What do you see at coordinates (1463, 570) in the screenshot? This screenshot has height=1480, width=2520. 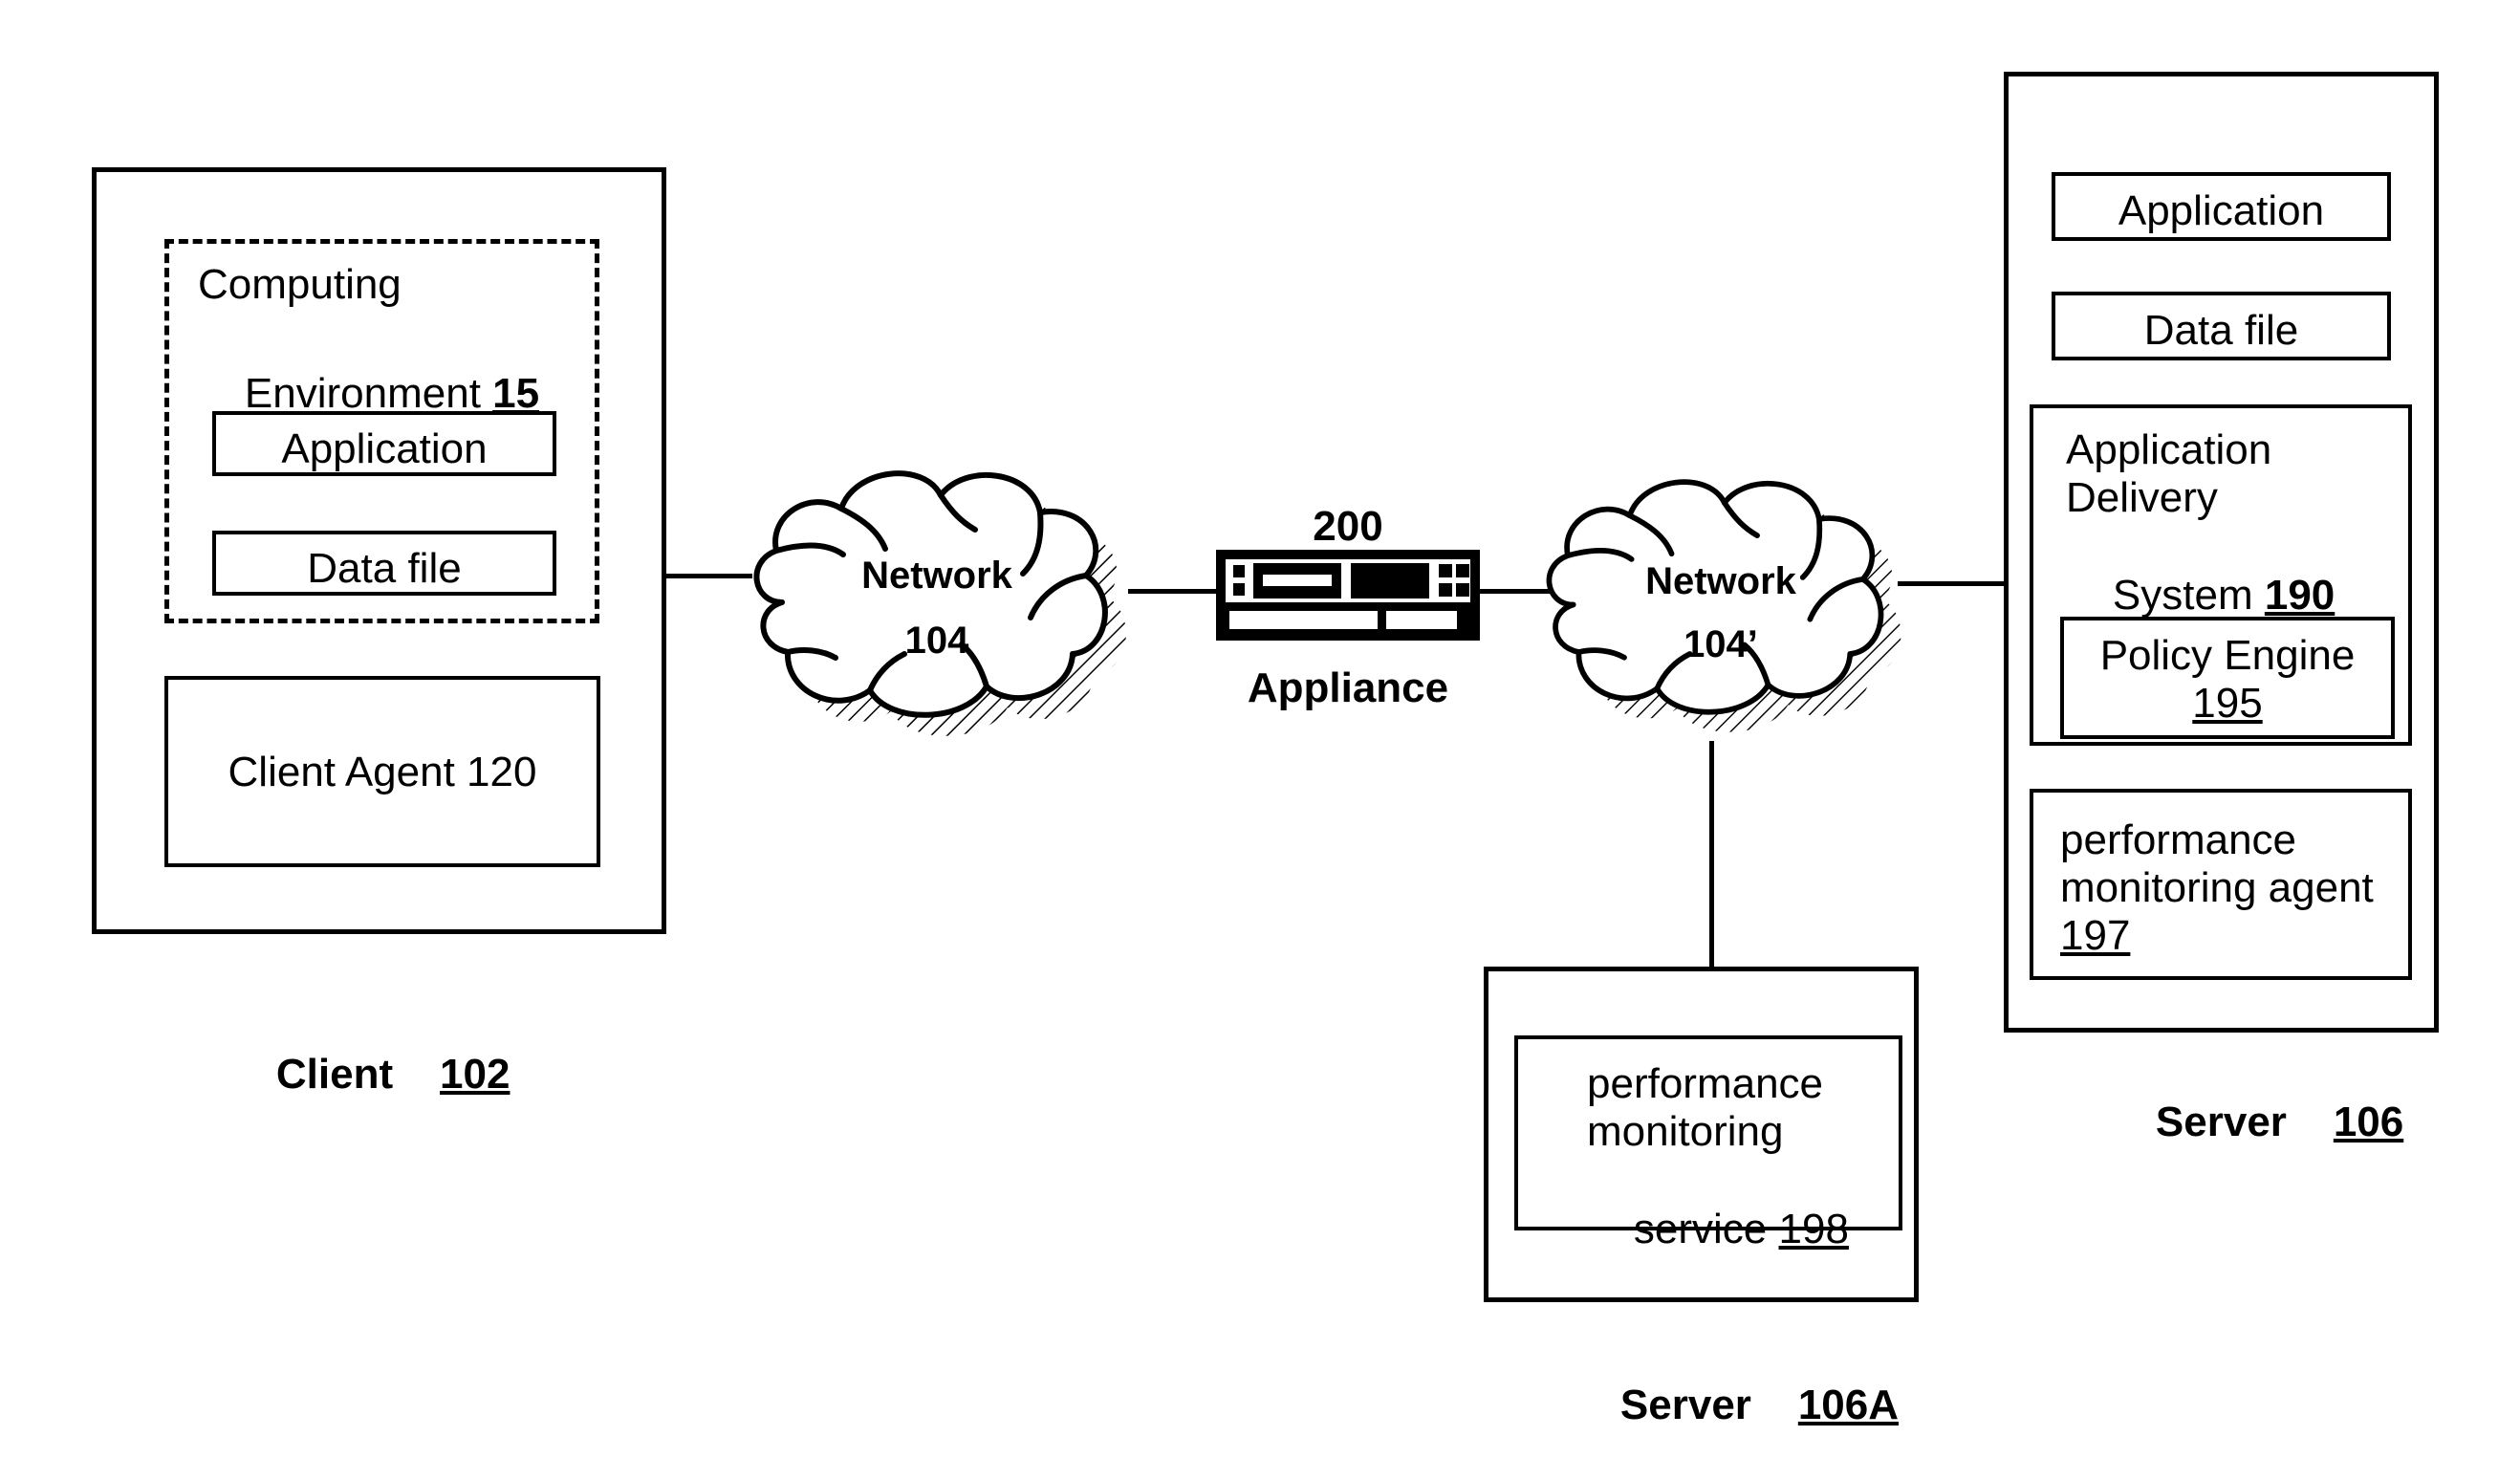 I see `appliance-button-tr` at bounding box center [1463, 570].